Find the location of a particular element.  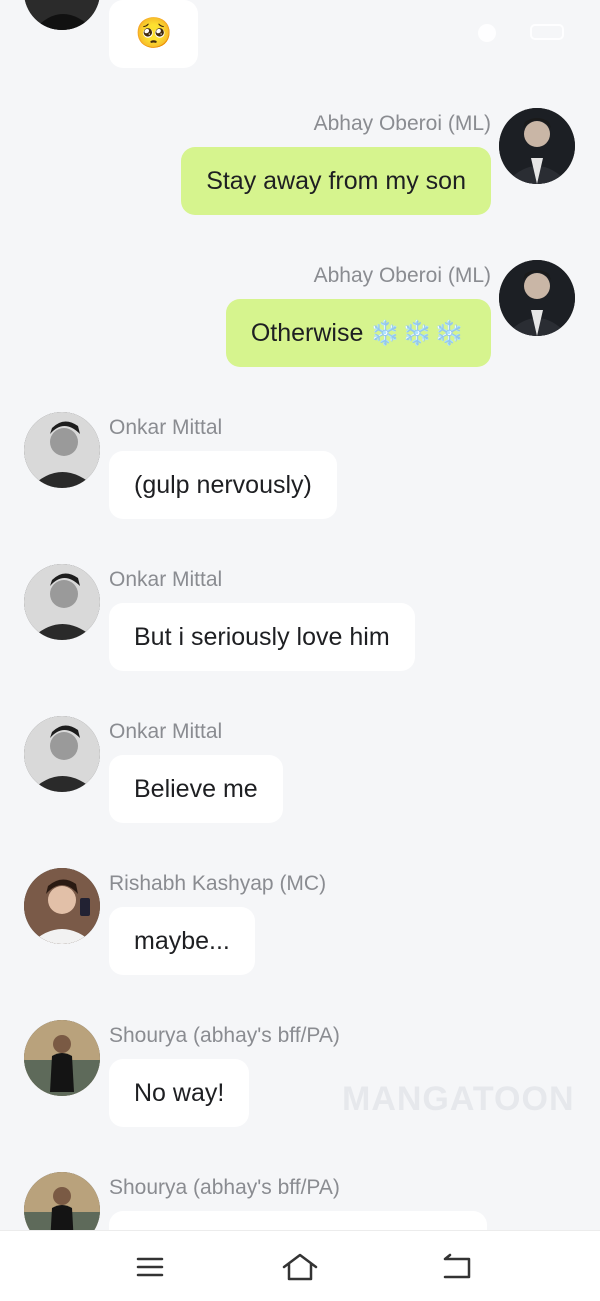

message-text: No way! is located at coordinates (179, 1093).